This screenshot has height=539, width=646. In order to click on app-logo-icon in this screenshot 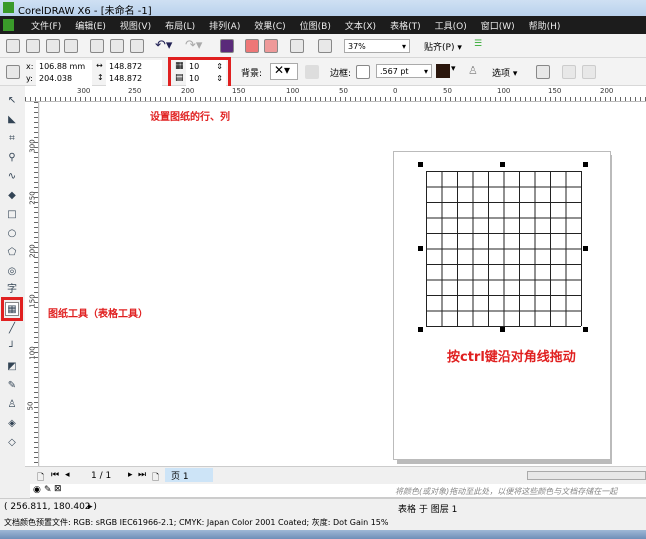, I will do `click(8, 7)`.